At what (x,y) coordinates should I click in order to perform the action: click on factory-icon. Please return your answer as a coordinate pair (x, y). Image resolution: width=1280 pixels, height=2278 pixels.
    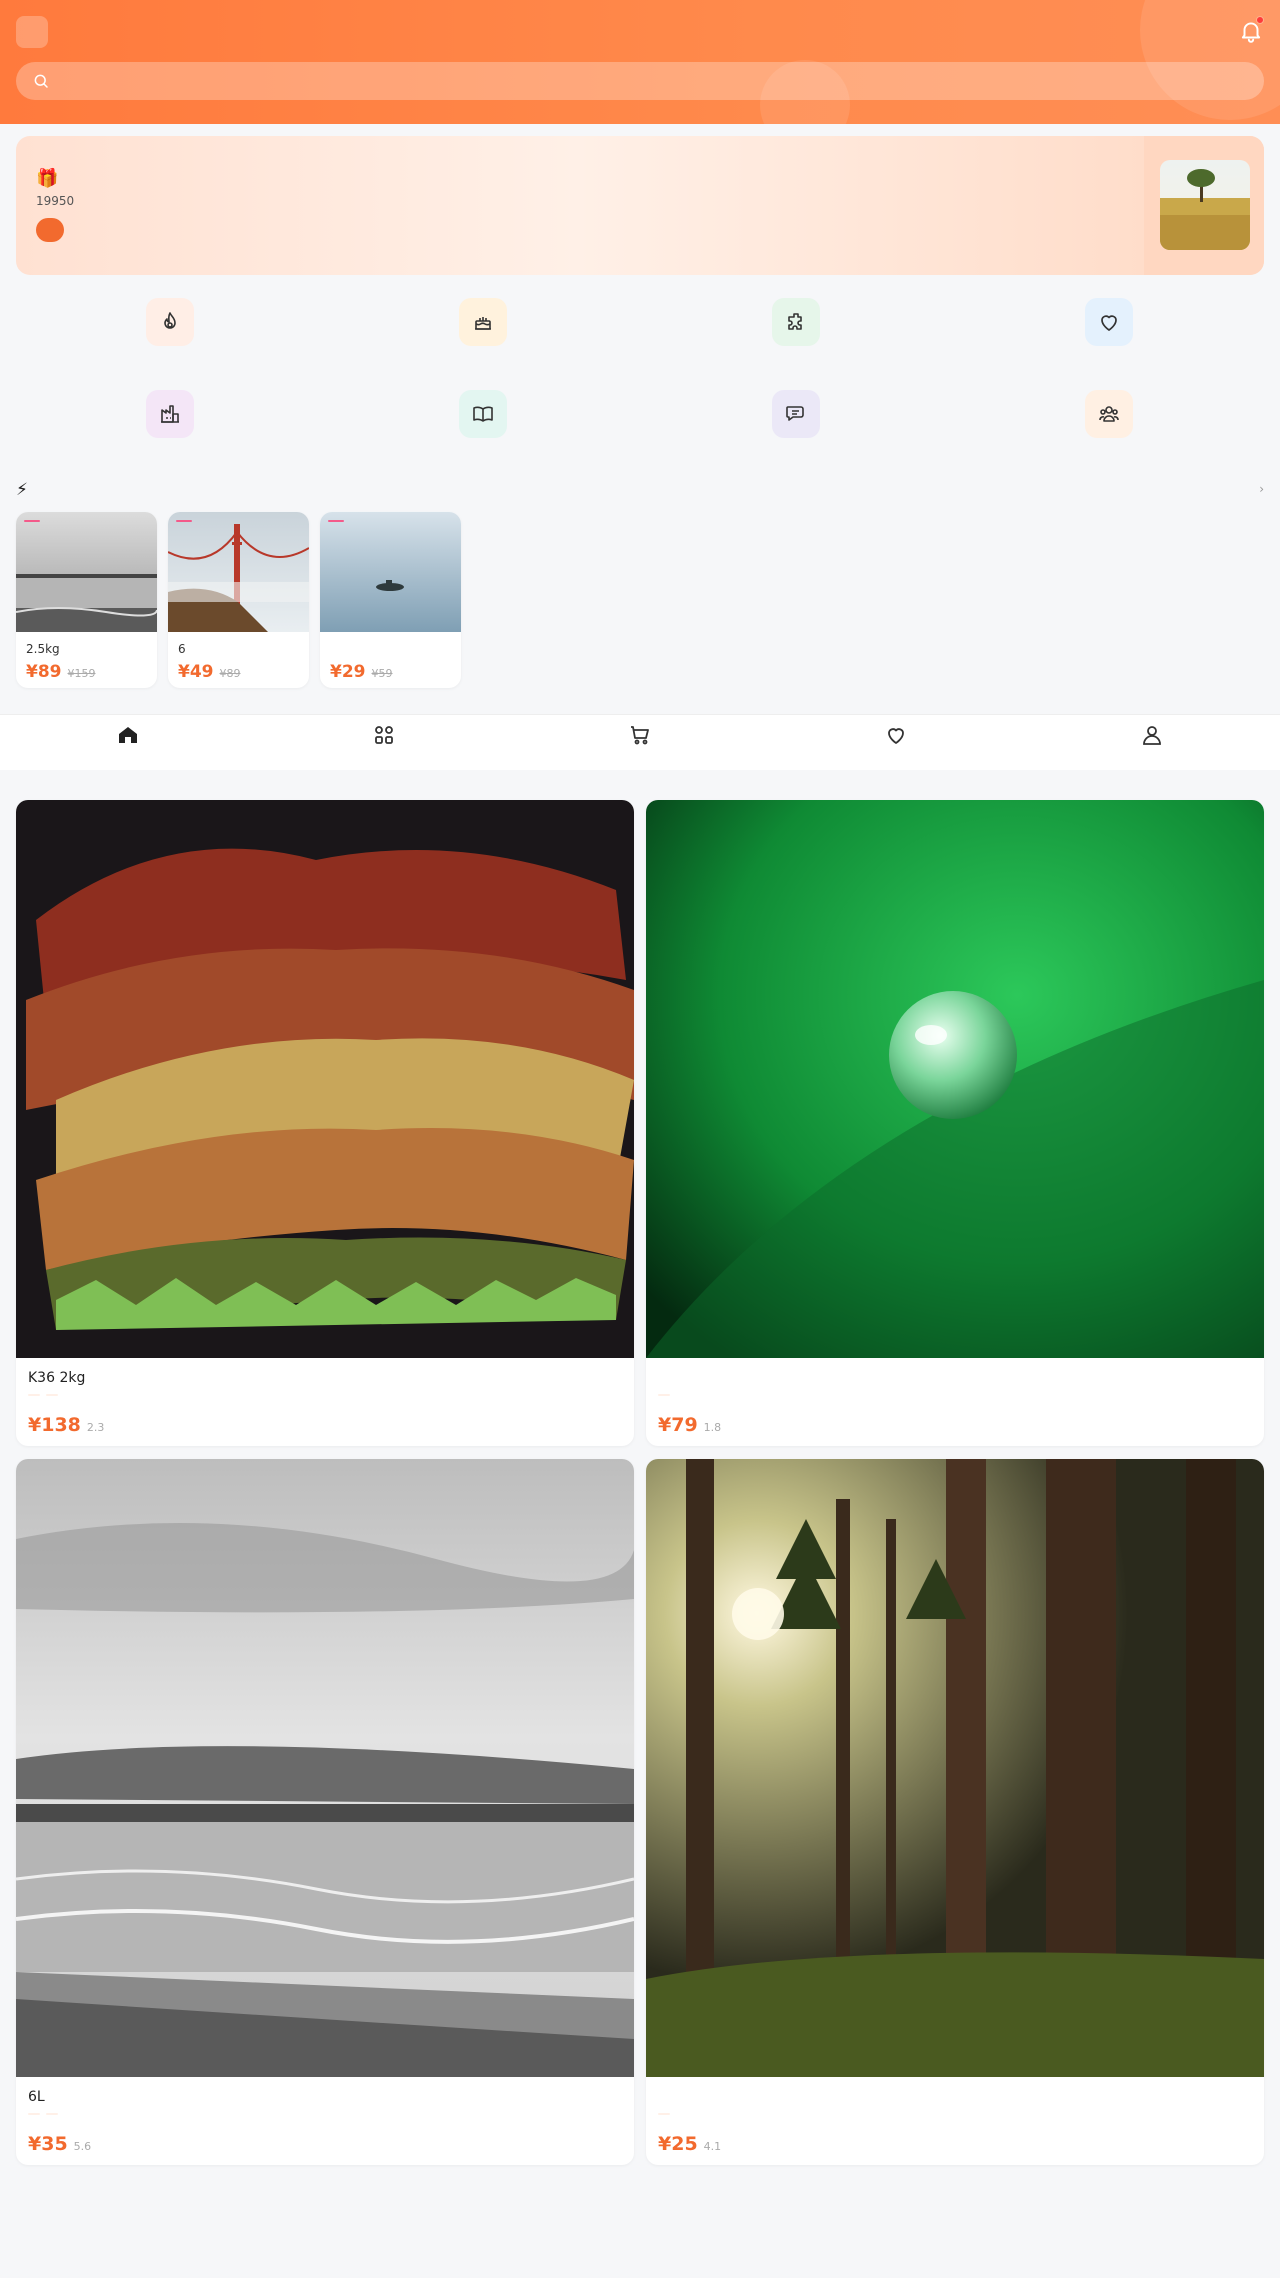
    Looking at the image, I should click on (170, 414).